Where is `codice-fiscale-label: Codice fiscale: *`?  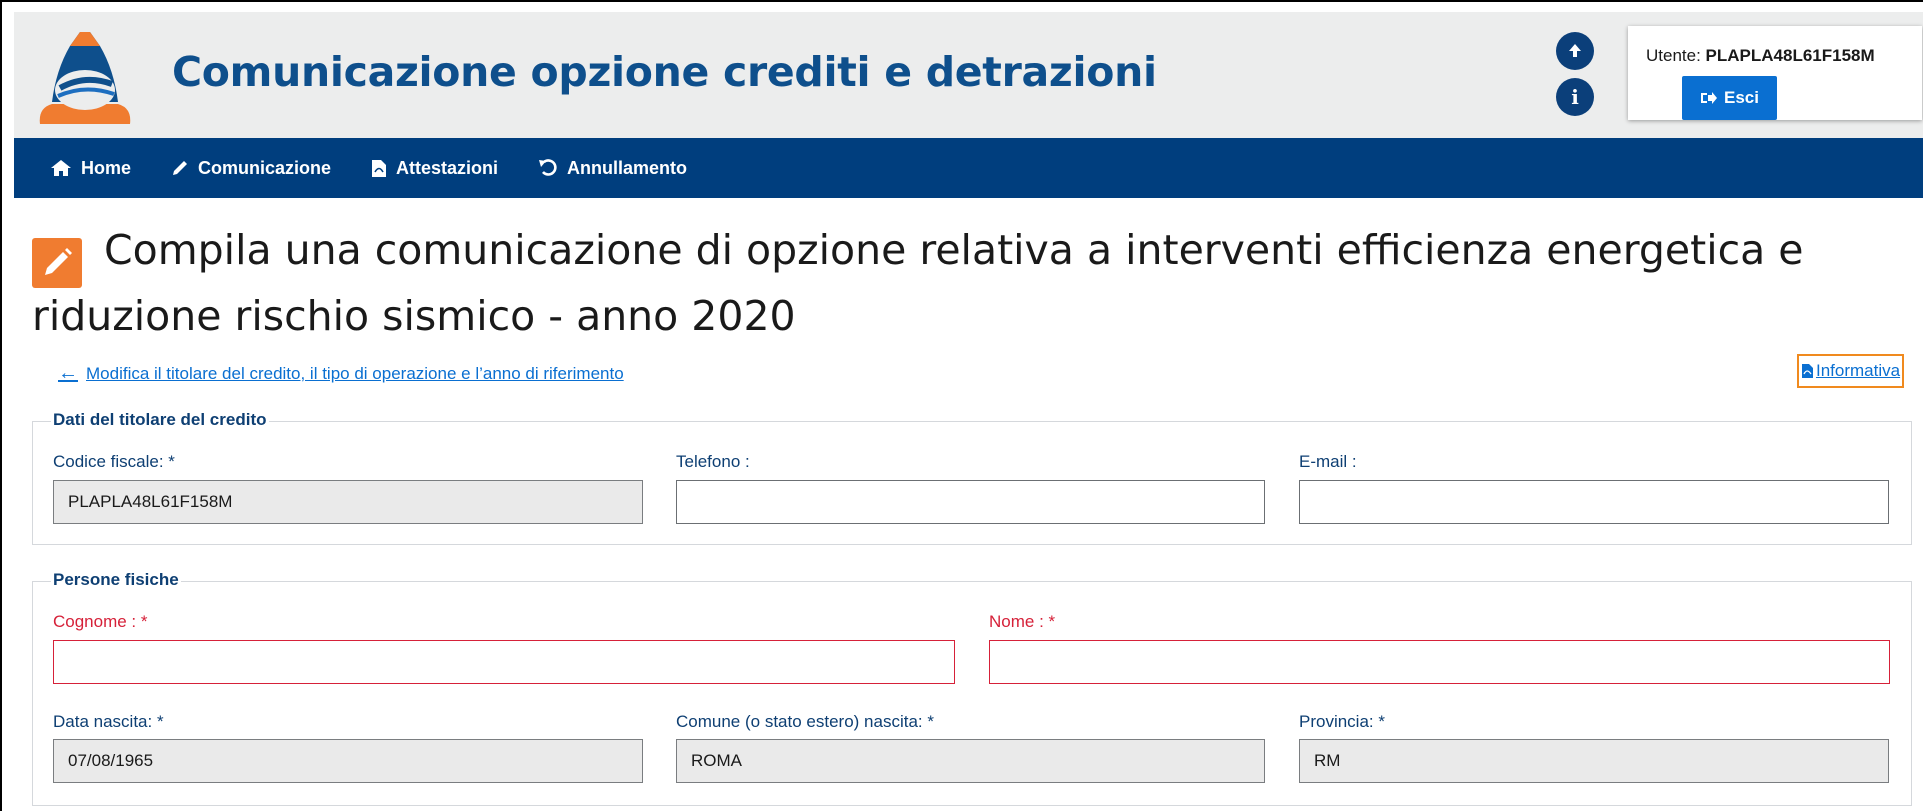
codice-fiscale-label: Codice fiscale: * is located at coordinates (114, 461).